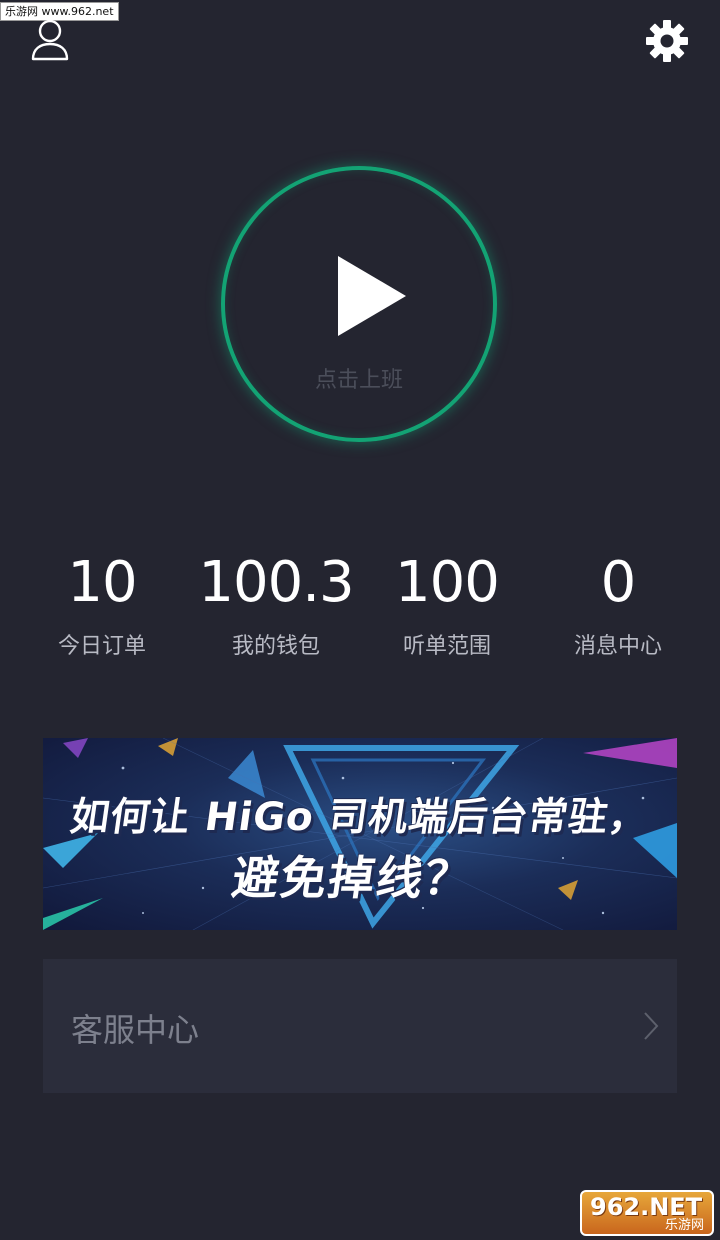 Image resolution: width=720 pixels, height=1240 pixels. What do you see at coordinates (647, 1213) in the screenshot?
I see `watermark-bottom-logo: 962.NET 乐游网` at bounding box center [647, 1213].